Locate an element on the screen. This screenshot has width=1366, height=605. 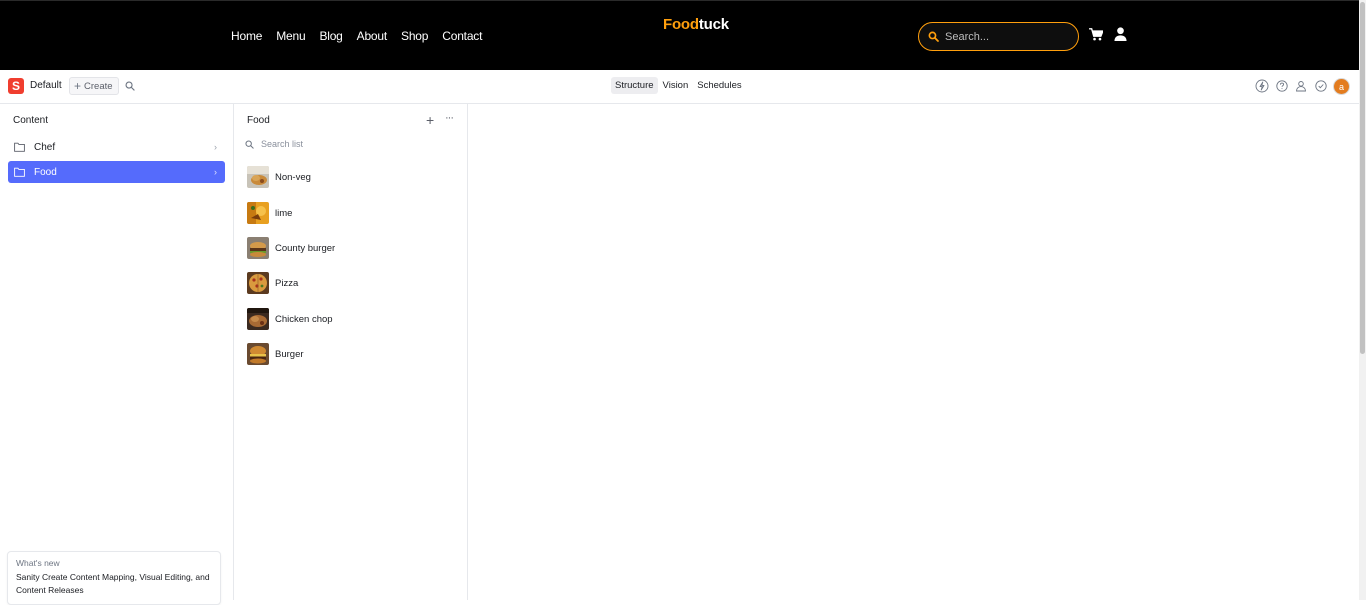
document-item-non-veg: Non-veg is located at coordinates (279, 177).